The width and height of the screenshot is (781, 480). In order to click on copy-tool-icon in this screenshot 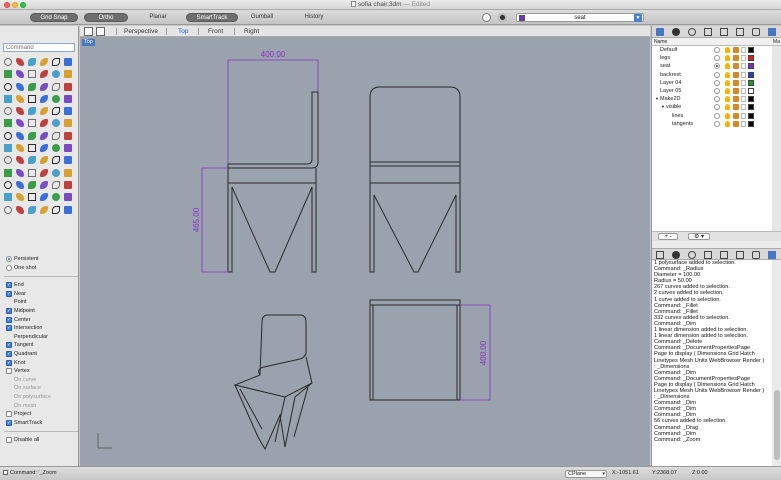, I will do `click(56, 210)`.